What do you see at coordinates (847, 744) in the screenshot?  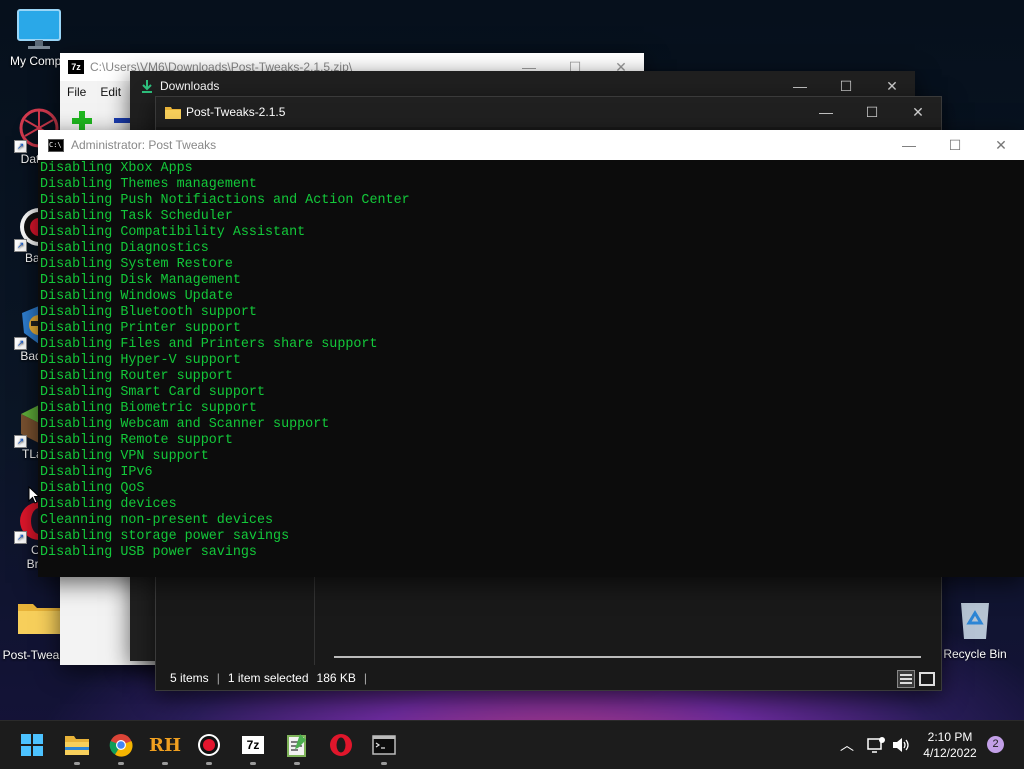 I see `tray-overflow-chevron-icon: ︿` at bounding box center [847, 744].